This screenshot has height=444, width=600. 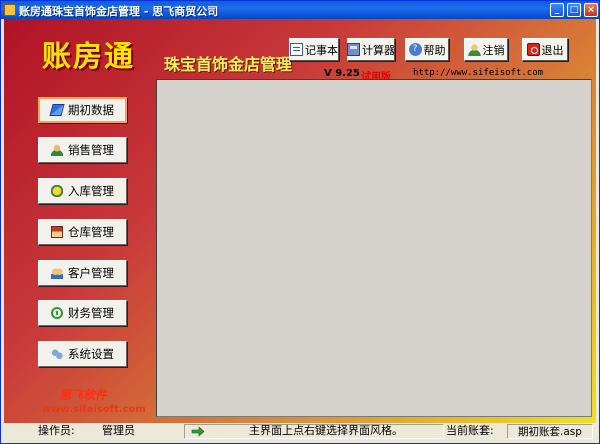 What do you see at coordinates (478, 73) in the screenshot?
I see `website-url: http://www.sifeisoft.com` at bounding box center [478, 73].